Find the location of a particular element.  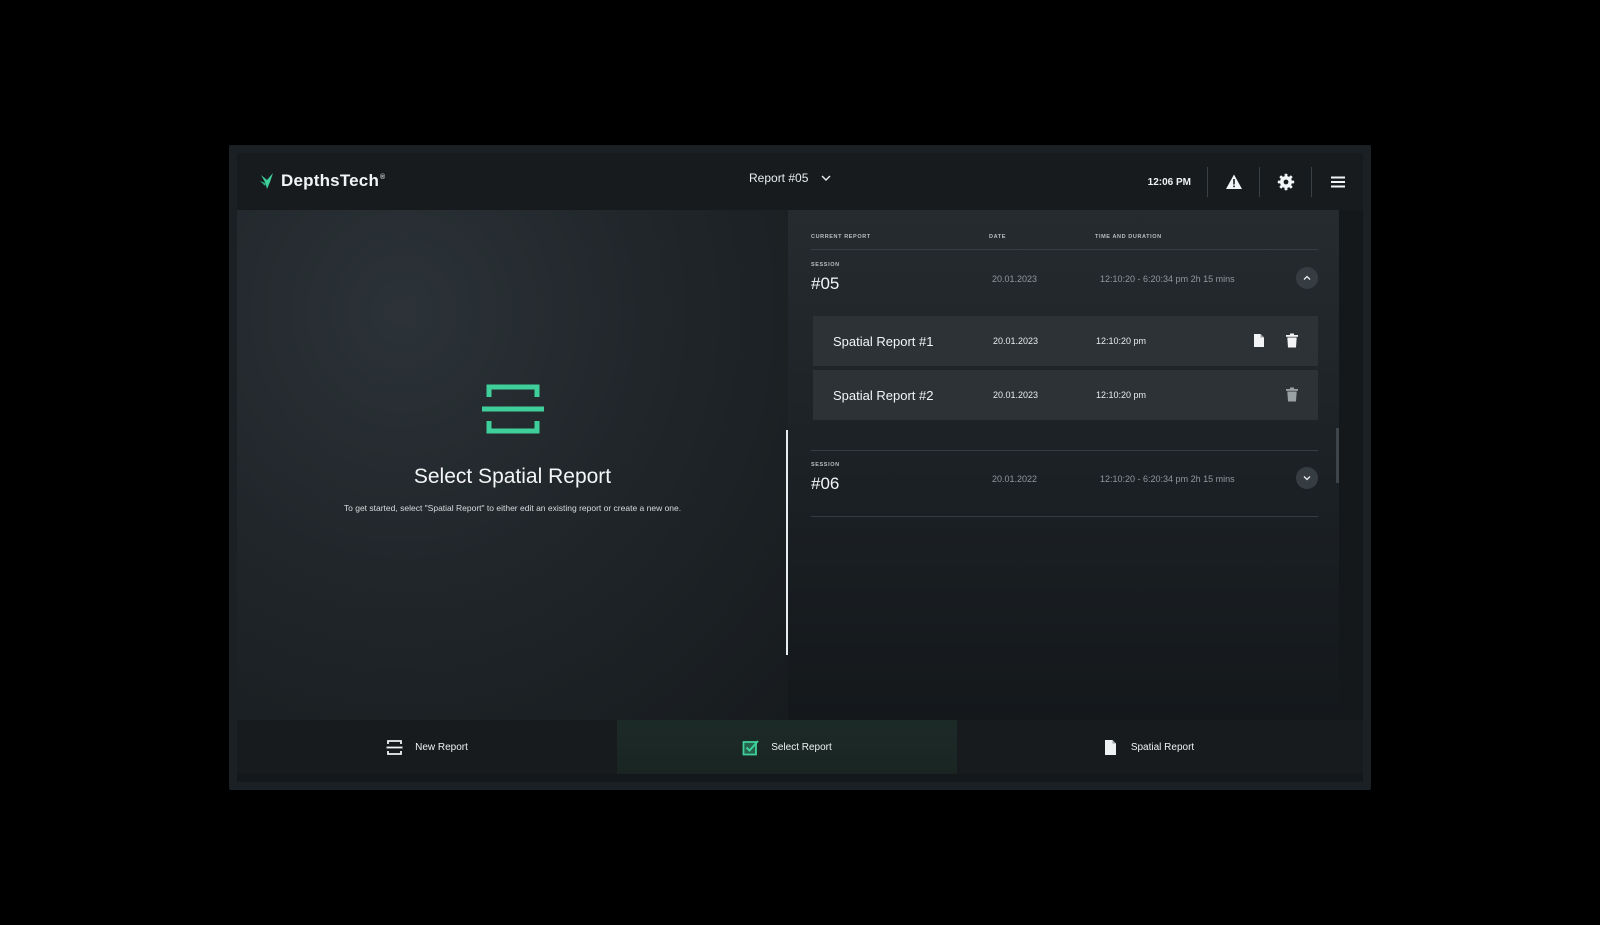

warning-icon is located at coordinates (1233, 181).